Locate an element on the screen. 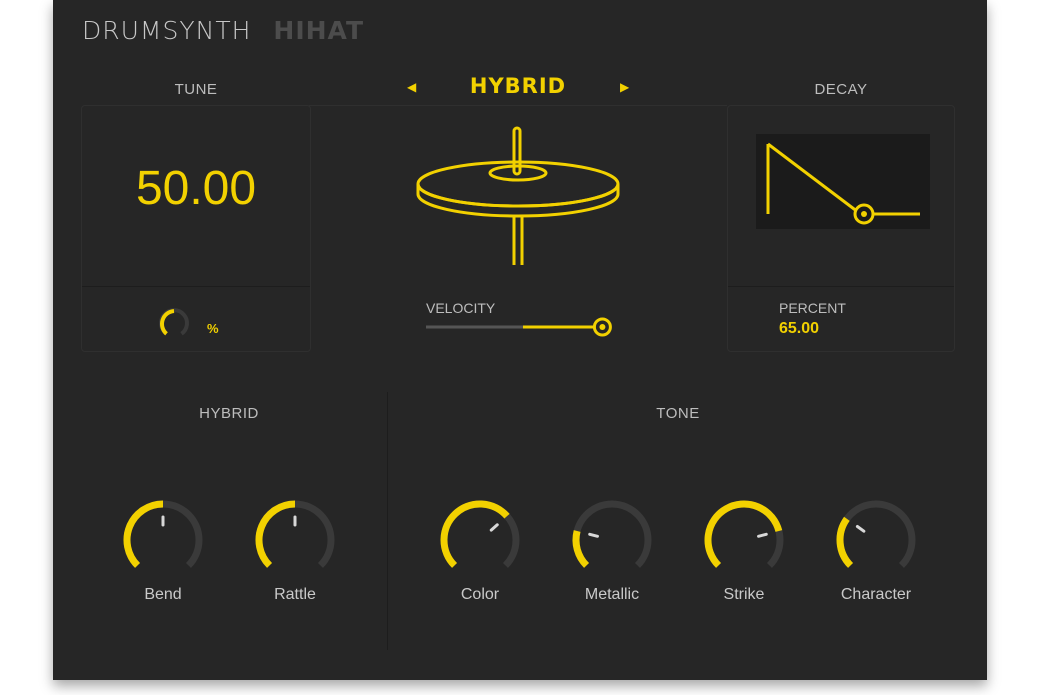  brand-name: DRUMSYNTH is located at coordinates (167, 30).